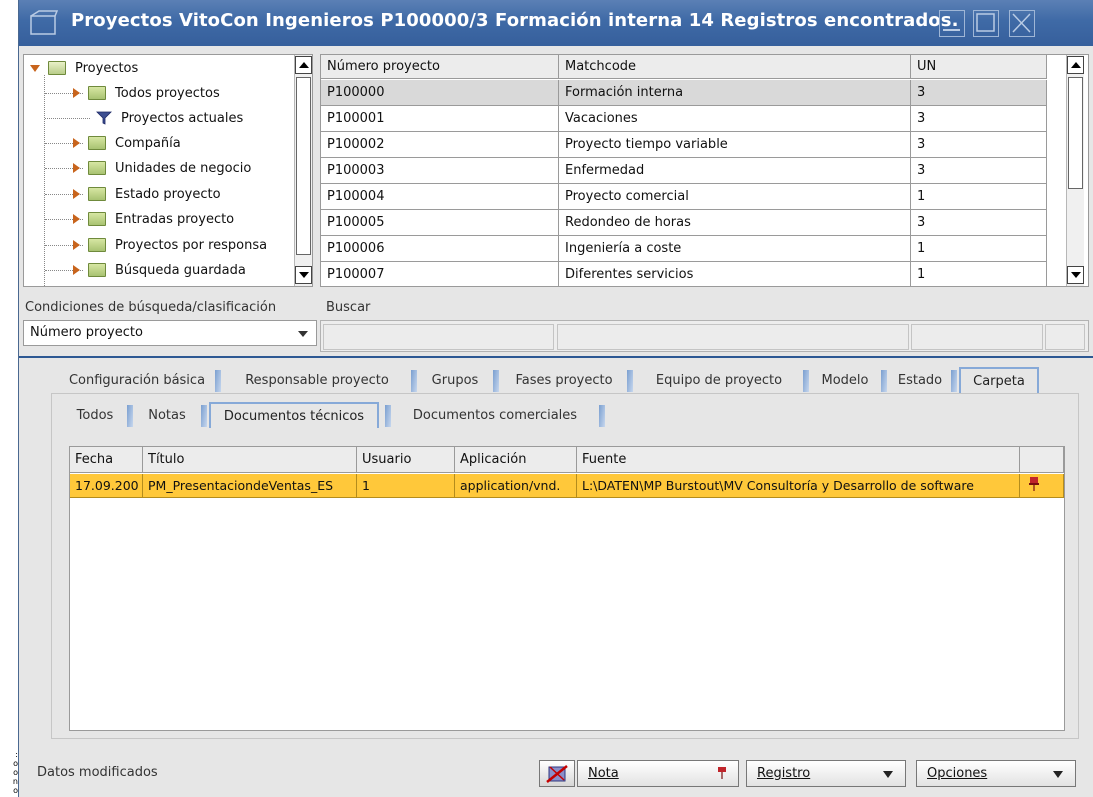 This screenshot has width=1093, height=797. I want to click on cell-numero-proyecto: P100004, so click(440, 197).